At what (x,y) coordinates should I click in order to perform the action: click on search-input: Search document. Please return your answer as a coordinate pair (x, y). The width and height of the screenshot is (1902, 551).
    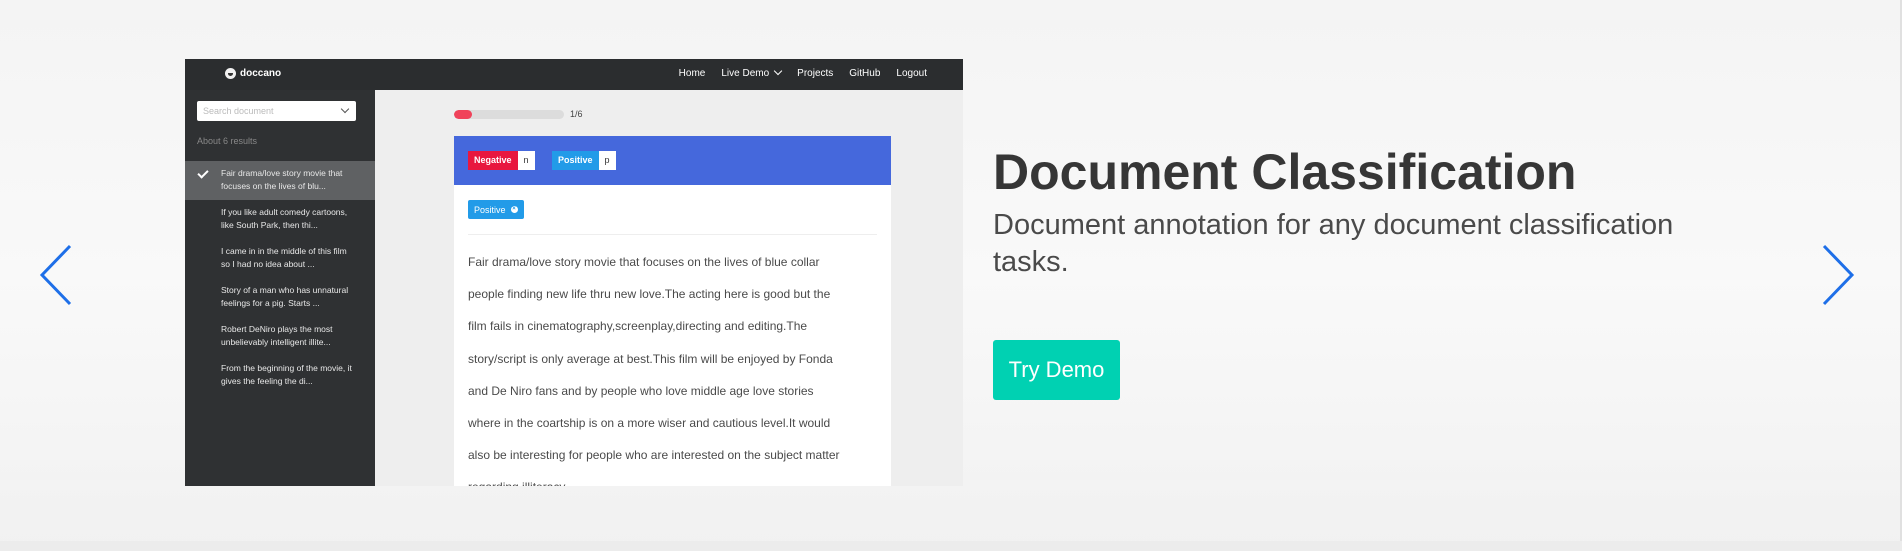
    Looking at the image, I should click on (276, 111).